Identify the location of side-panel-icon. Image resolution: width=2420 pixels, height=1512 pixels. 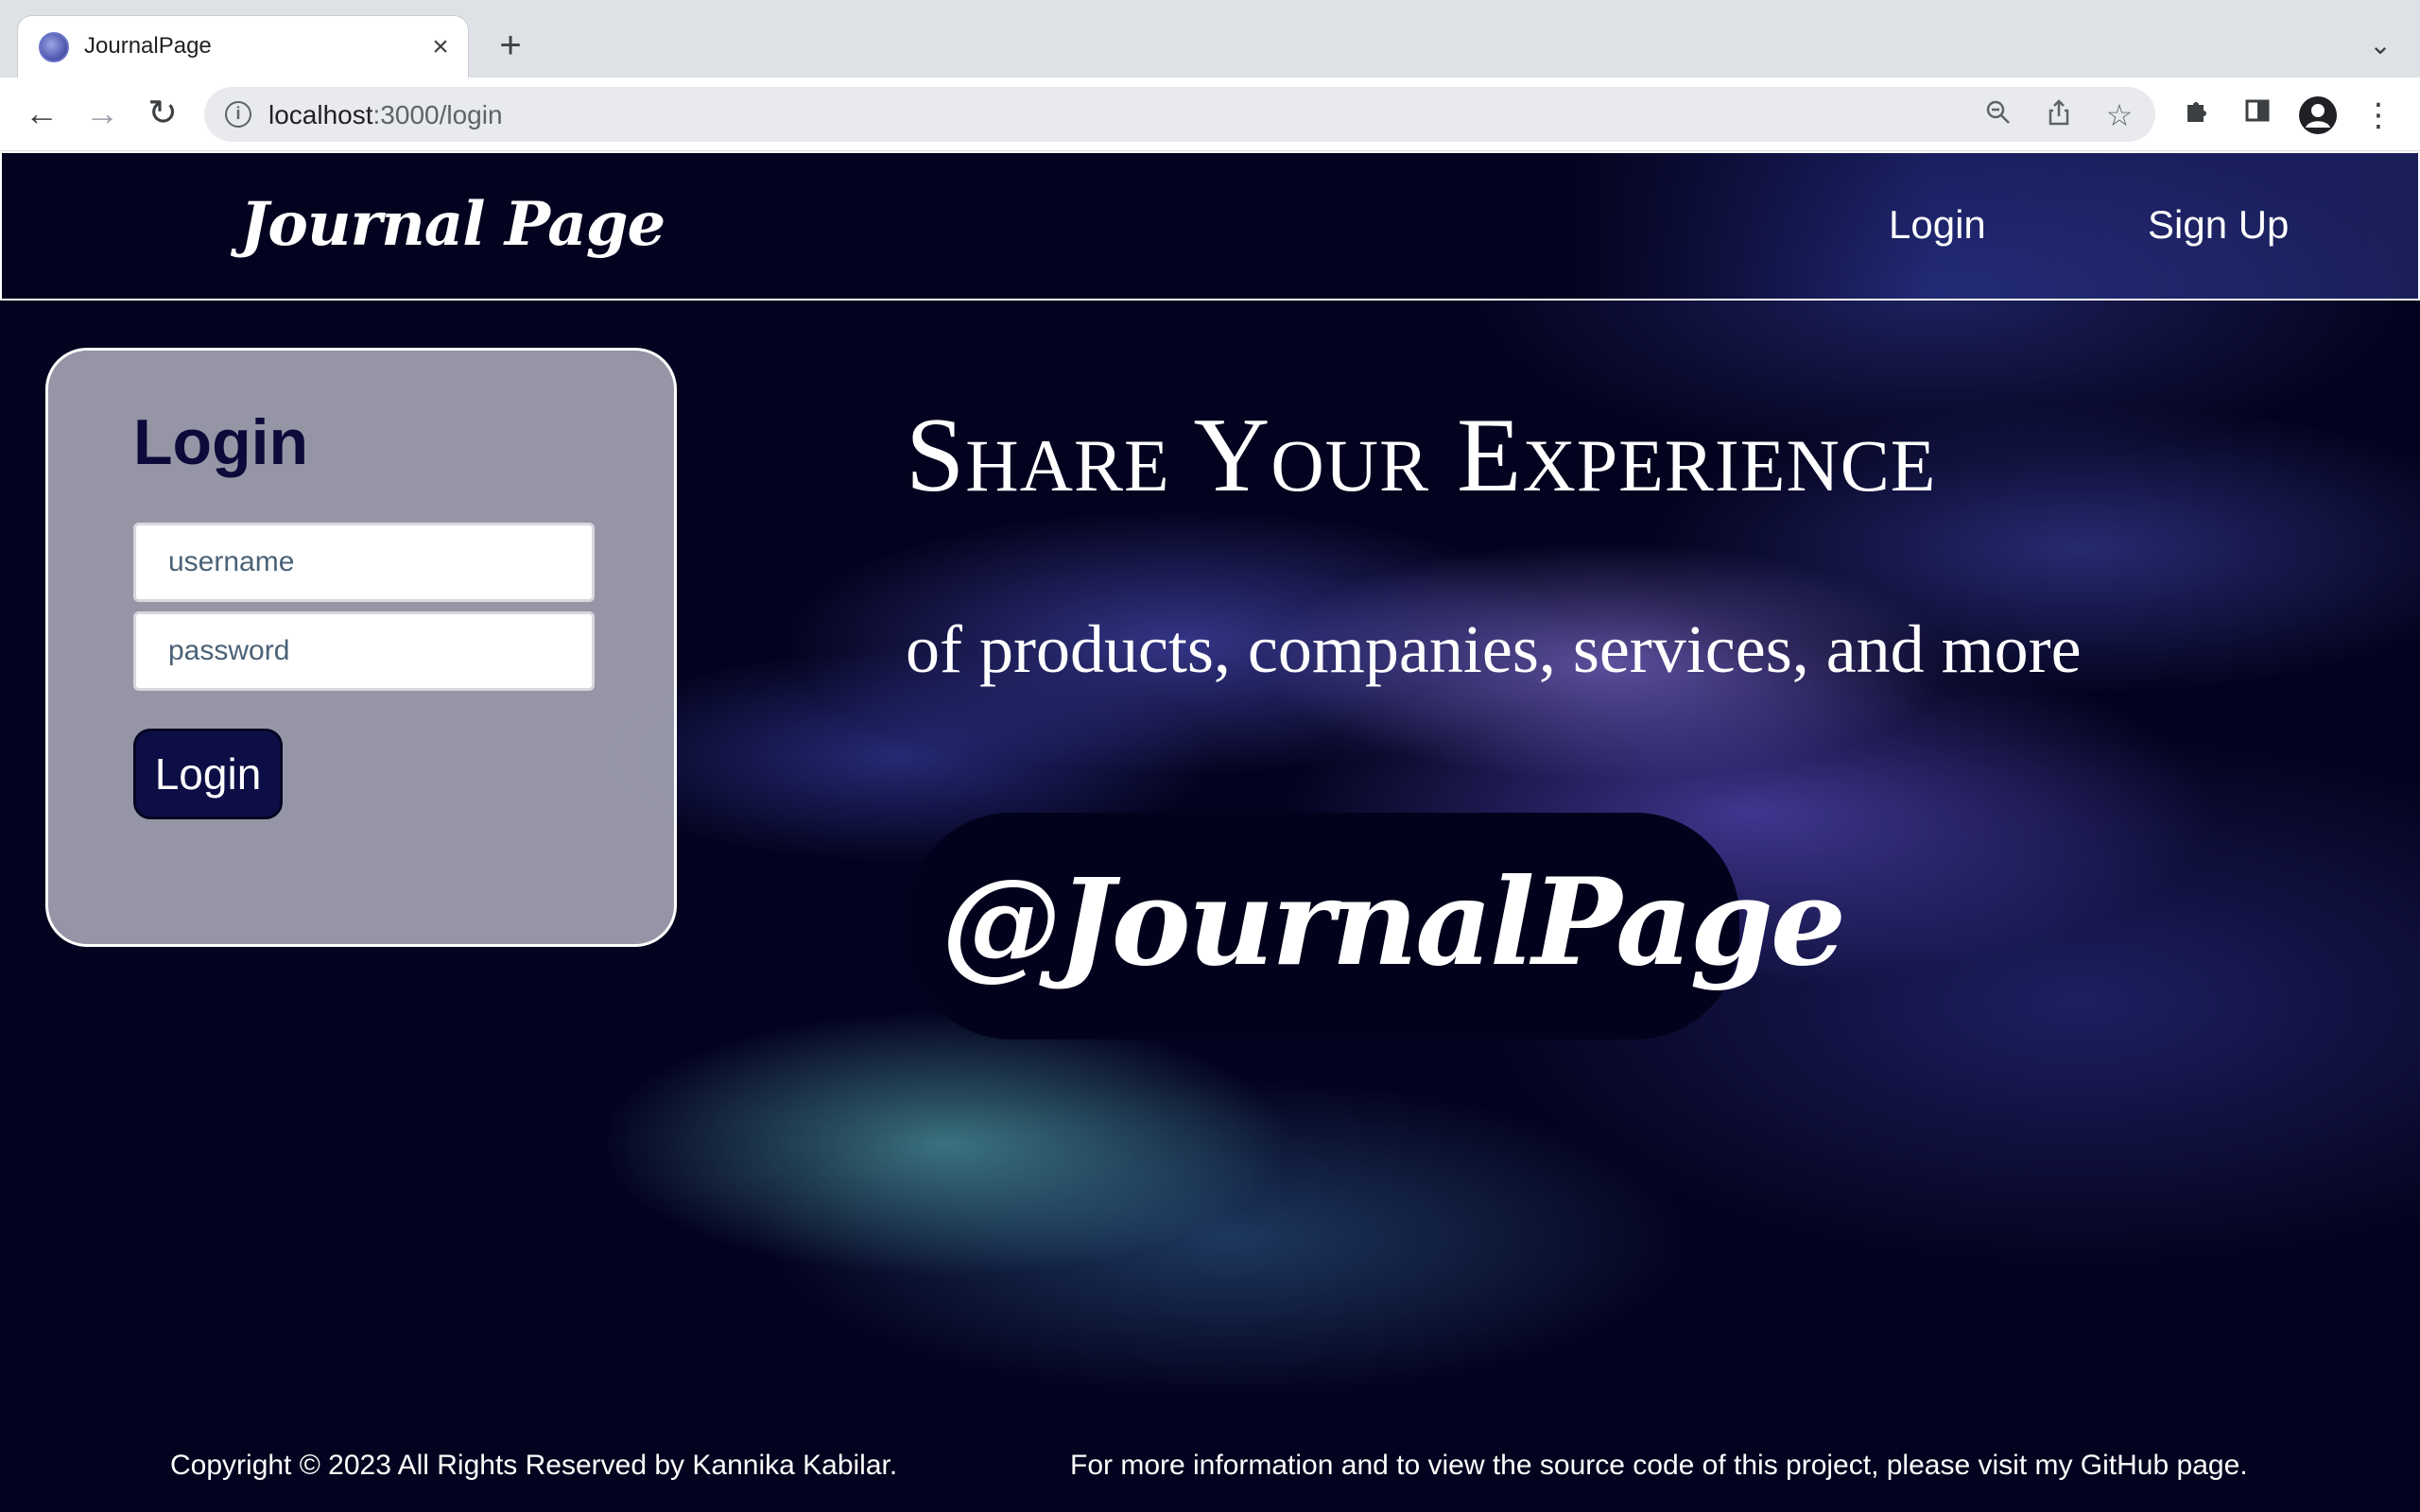
(2257, 115).